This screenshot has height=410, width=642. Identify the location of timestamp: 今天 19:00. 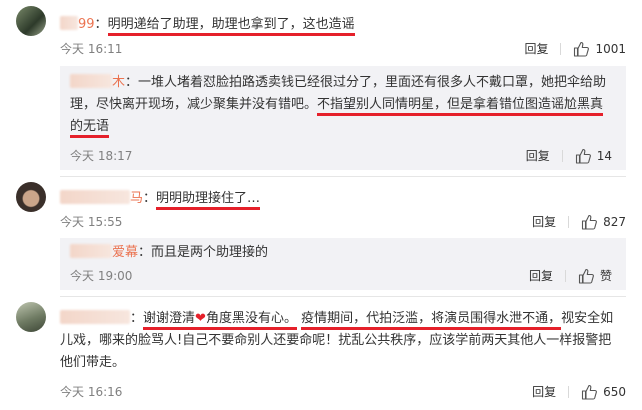
(101, 276).